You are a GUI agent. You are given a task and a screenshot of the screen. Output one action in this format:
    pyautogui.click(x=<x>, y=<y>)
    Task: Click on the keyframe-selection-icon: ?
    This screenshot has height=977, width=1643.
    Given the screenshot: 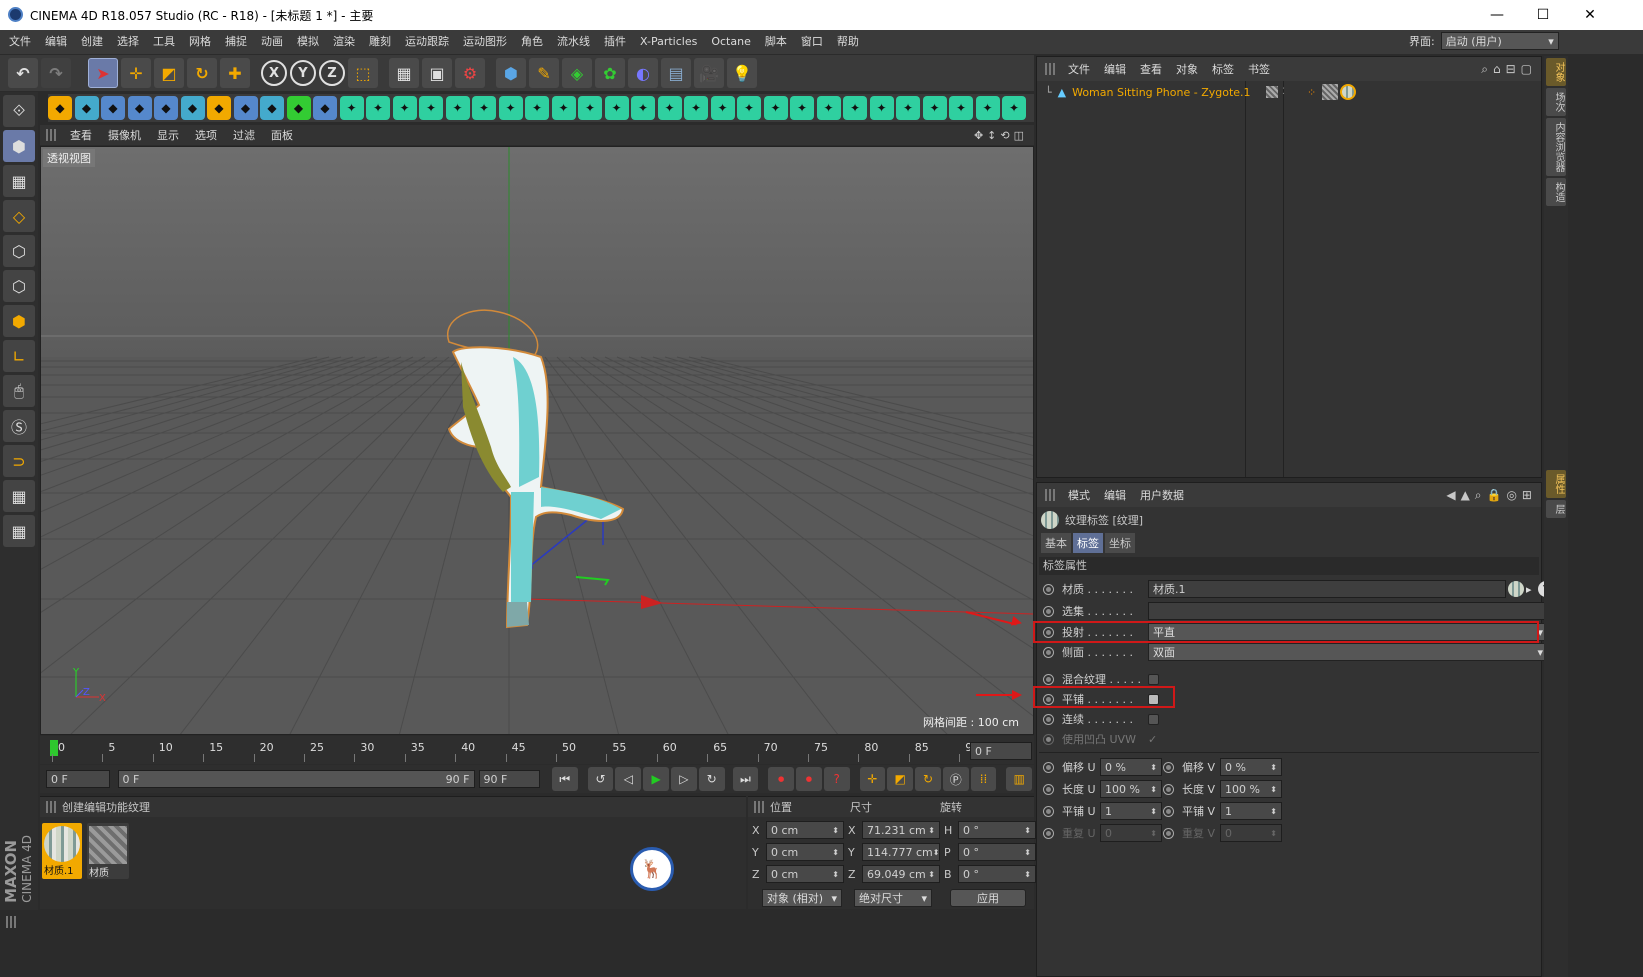 What is the action you would take?
    pyautogui.click(x=836, y=779)
    